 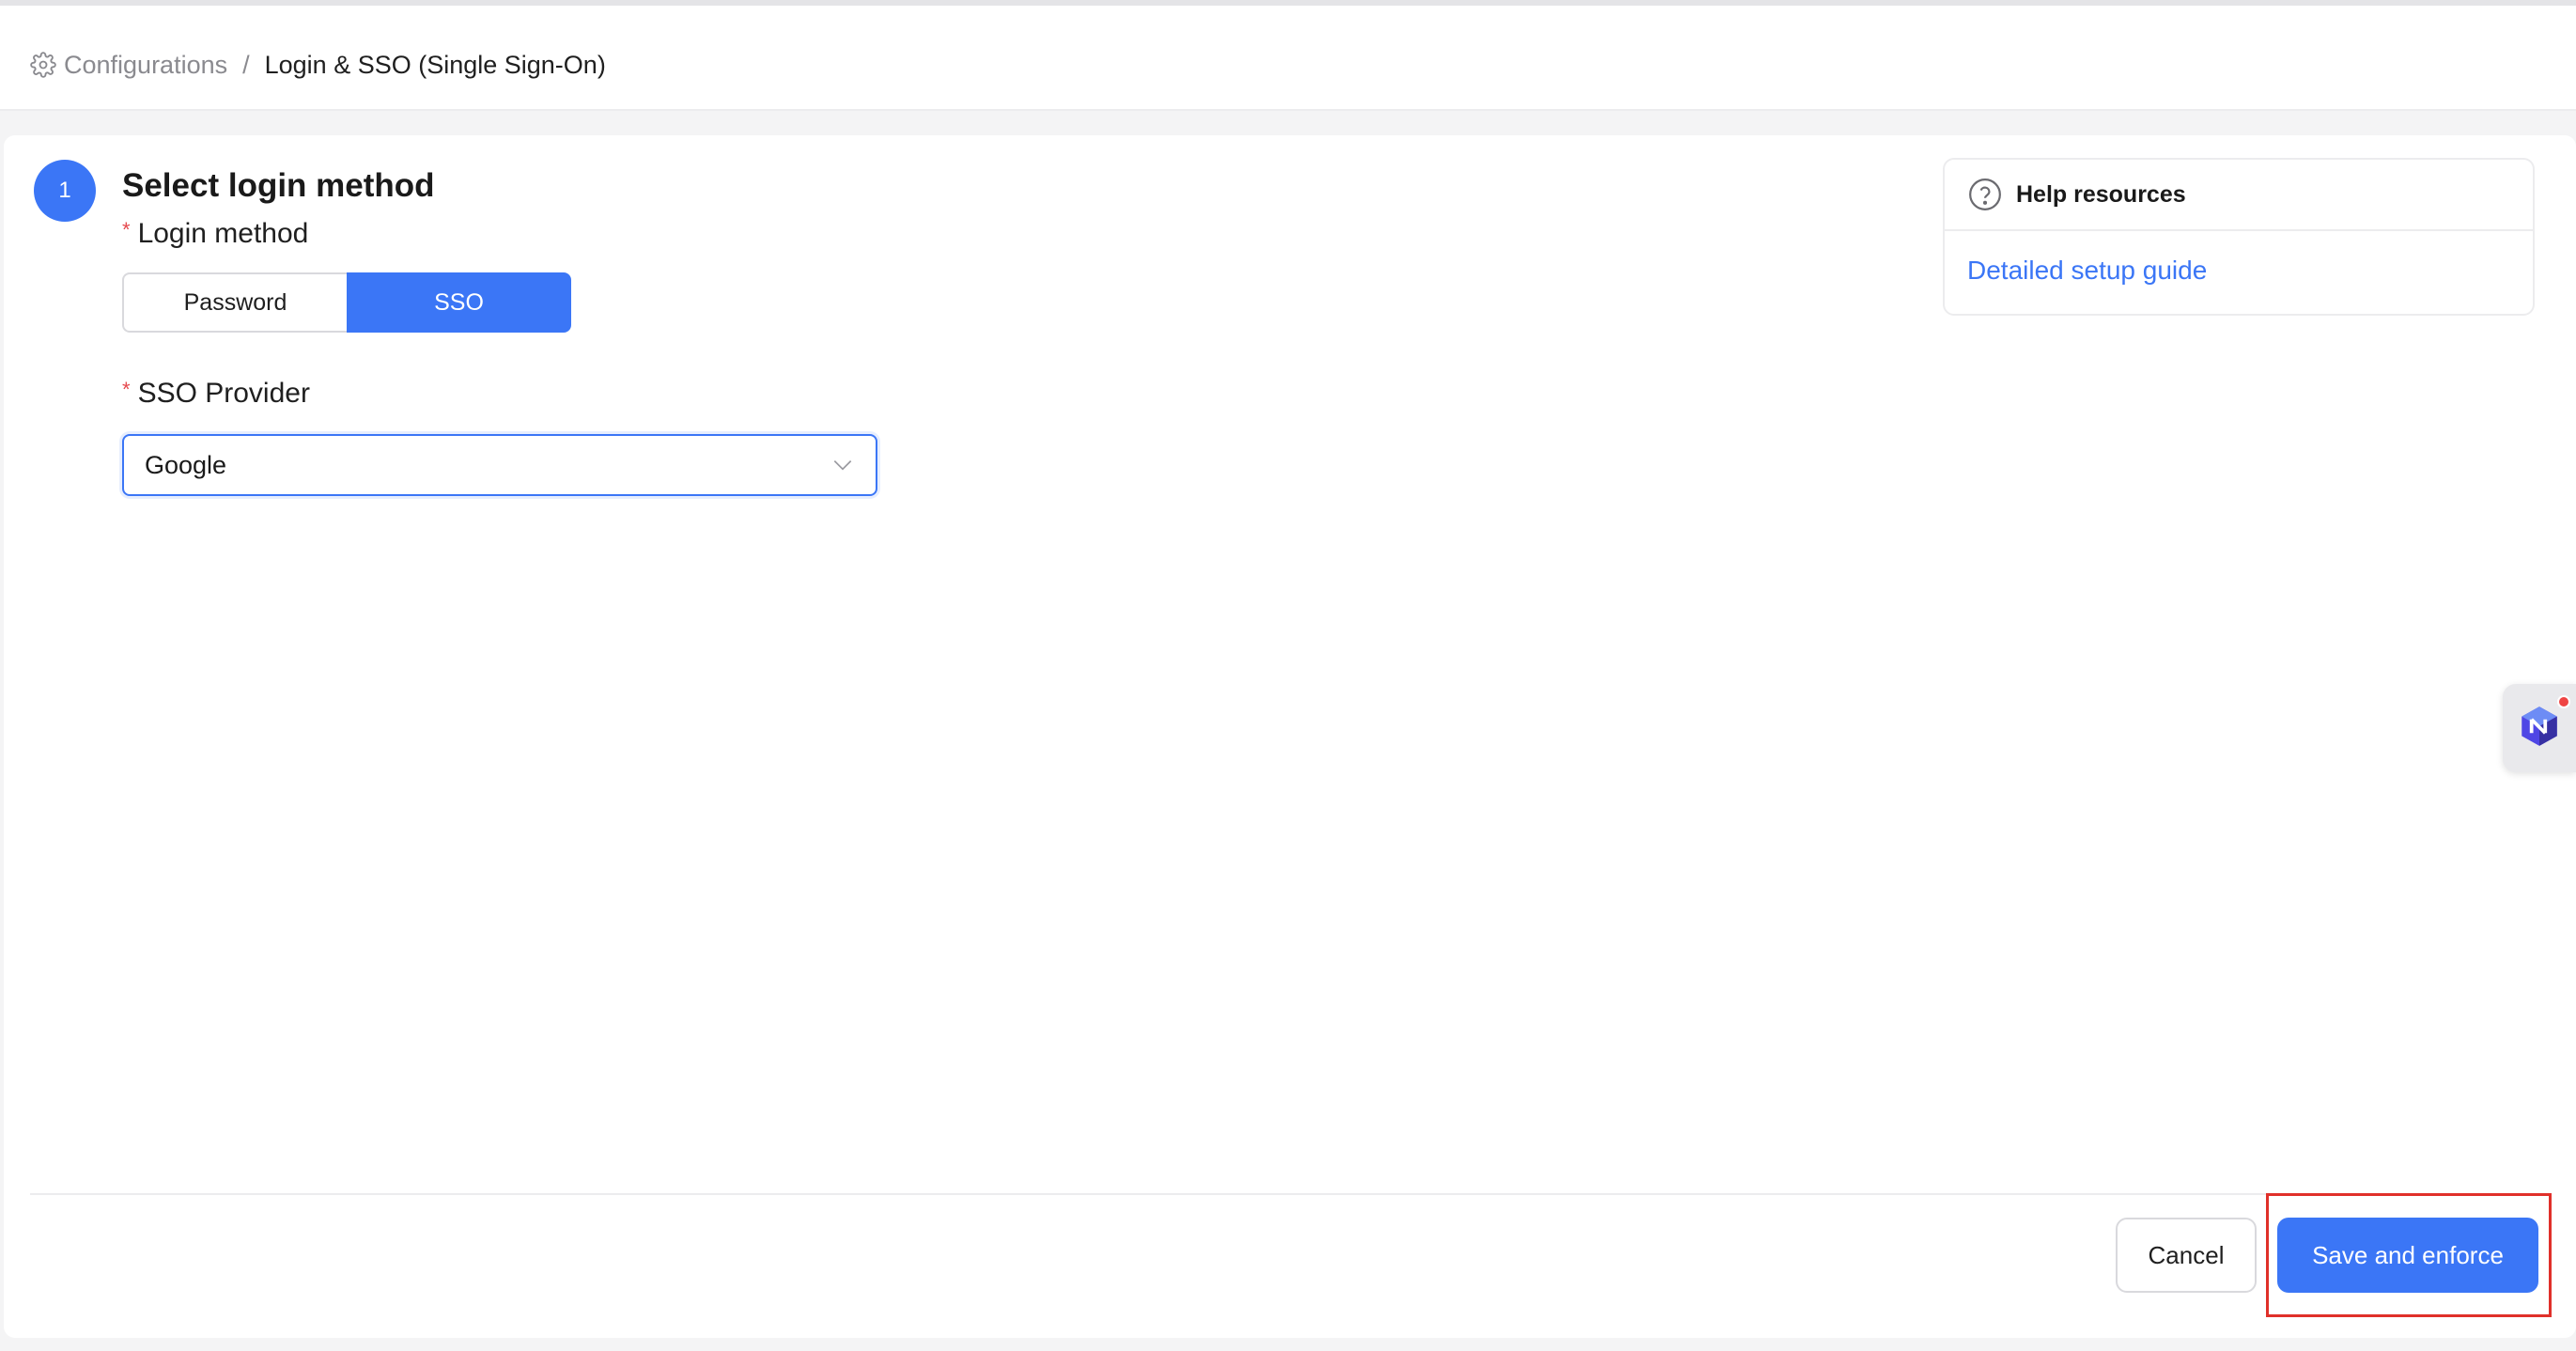 I want to click on assistant-logo-icon, so click(x=2539, y=728).